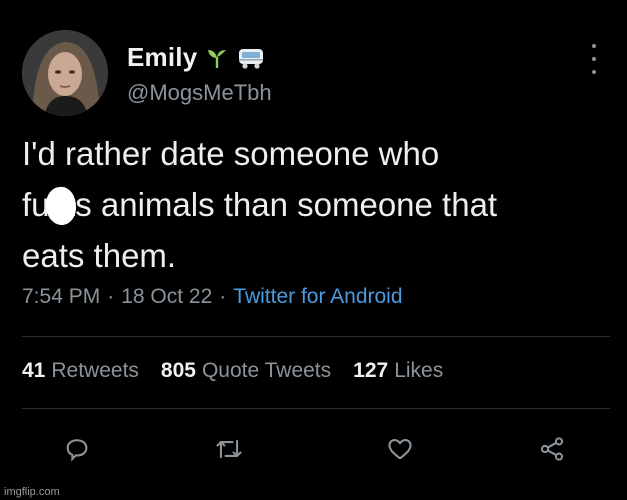 This screenshot has height=500, width=627. What do you see at coordinates (61, 296) in the screenshot?
I see `tweet-time: 7:54 PM` at bounding box center [61, 296].